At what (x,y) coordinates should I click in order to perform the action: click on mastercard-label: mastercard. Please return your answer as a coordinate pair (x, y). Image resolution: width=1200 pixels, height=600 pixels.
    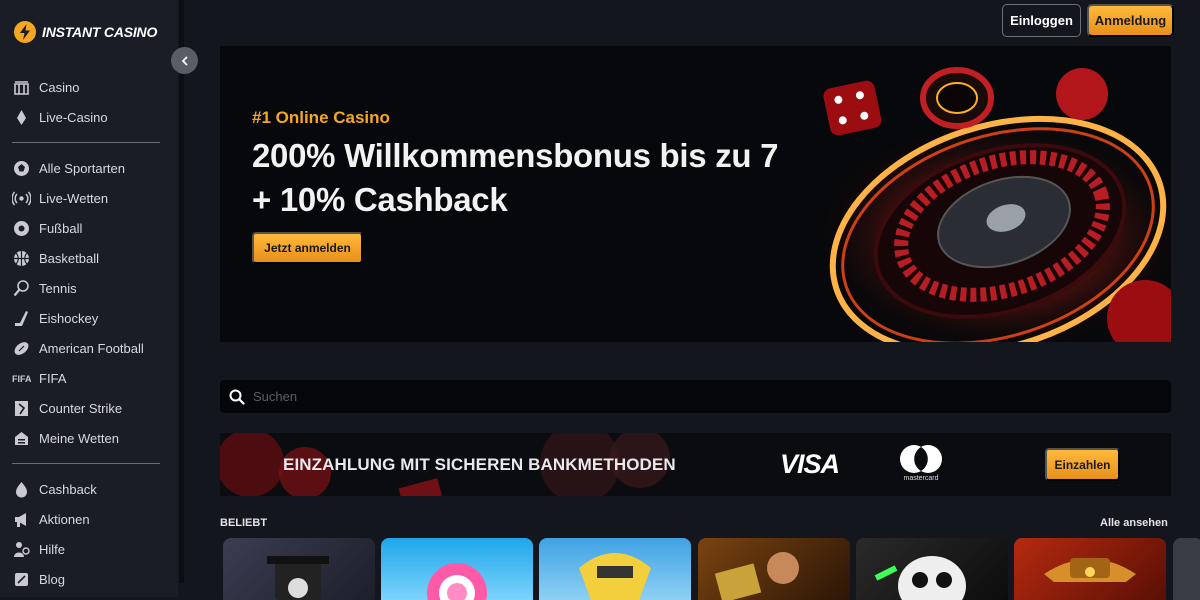
    Looking at the image, I should click on (921, 478).